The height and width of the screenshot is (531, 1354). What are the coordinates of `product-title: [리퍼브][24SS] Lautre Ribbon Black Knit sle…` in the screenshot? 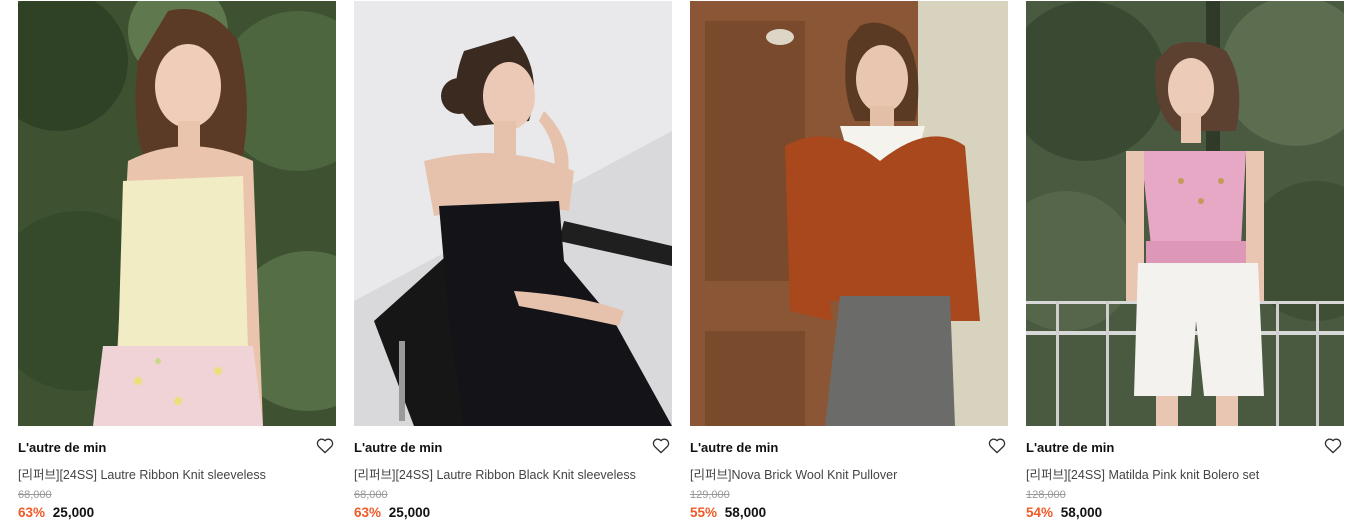 It's located at (495, 473).